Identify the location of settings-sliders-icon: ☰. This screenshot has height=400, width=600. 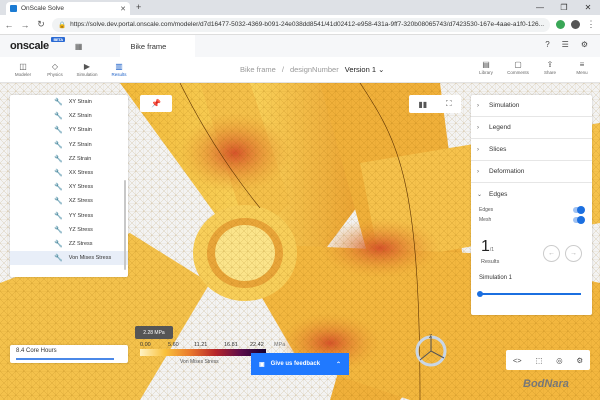
(565, 44).